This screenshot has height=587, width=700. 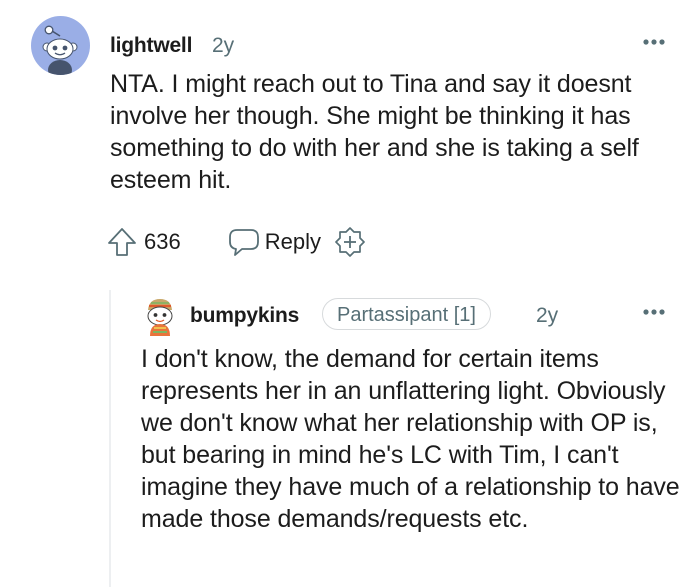 I want to click on reply-avatar, so click(x=160, y=316).